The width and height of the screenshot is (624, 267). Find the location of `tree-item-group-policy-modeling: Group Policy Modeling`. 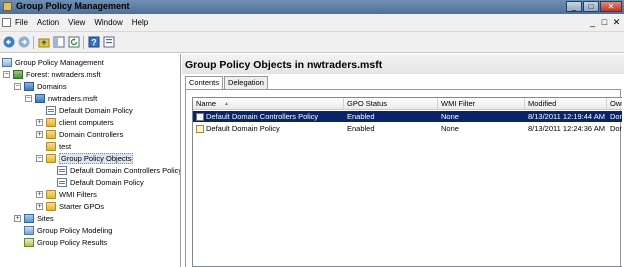

tree-item-group-policy-modeling: Group Policy Modeling is located at coordinates (63, 230).